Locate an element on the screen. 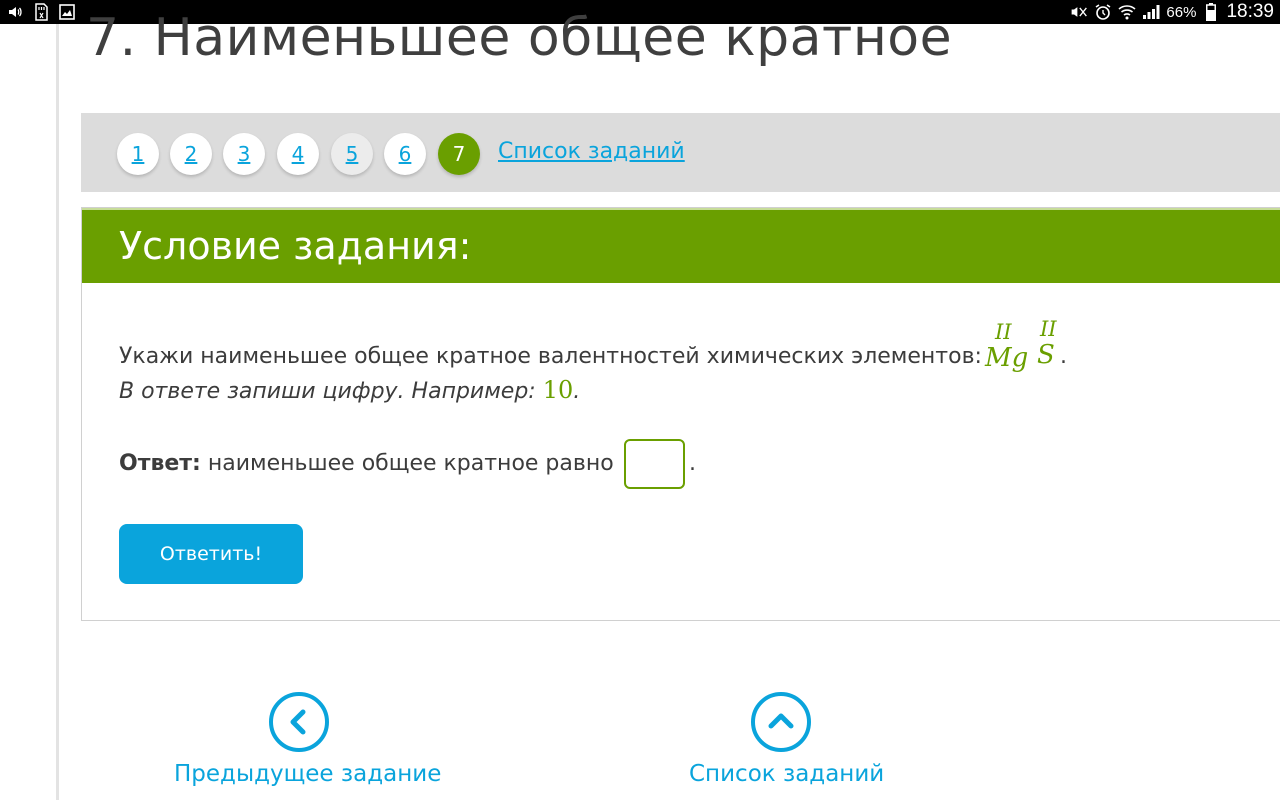 This screenshot has height=800, width=1280. clock: 18:39 is located at coordinates (1250, 11).